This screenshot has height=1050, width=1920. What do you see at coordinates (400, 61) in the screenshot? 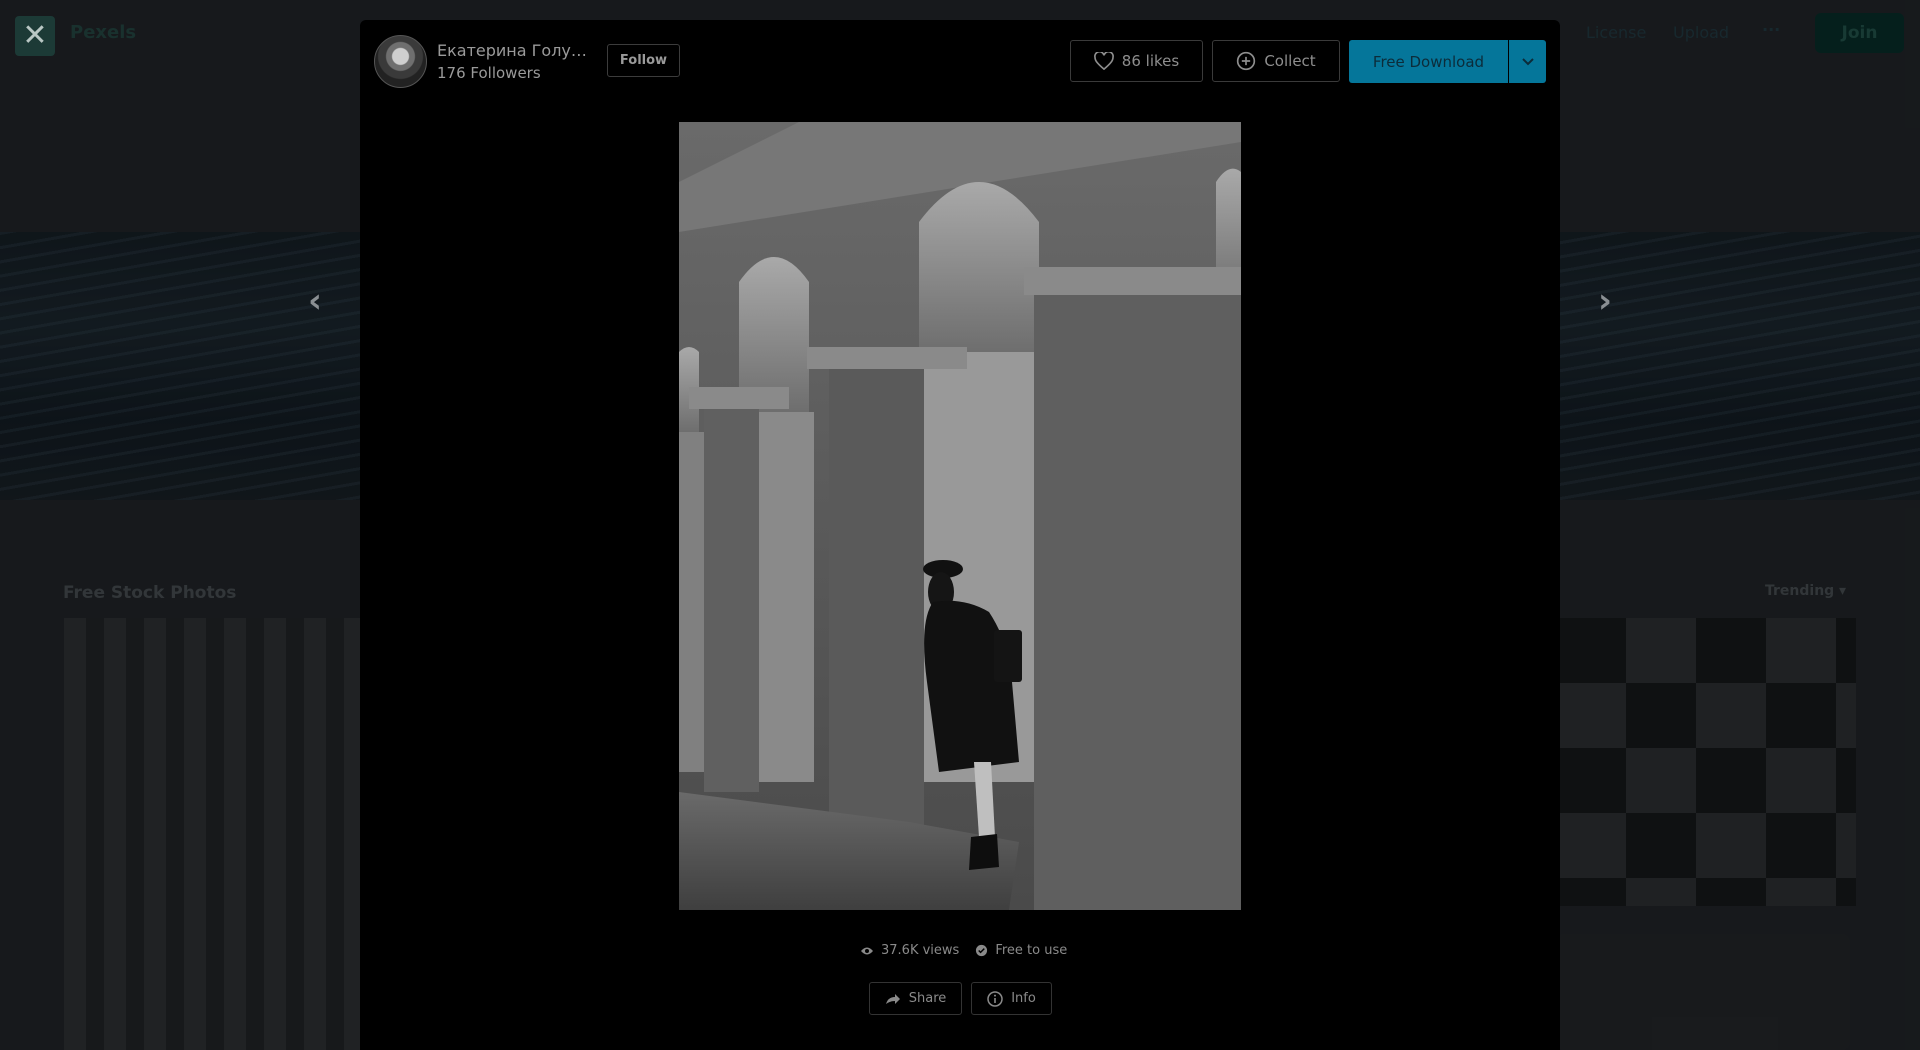
I see `avatar` at bounding box center [400, 61].